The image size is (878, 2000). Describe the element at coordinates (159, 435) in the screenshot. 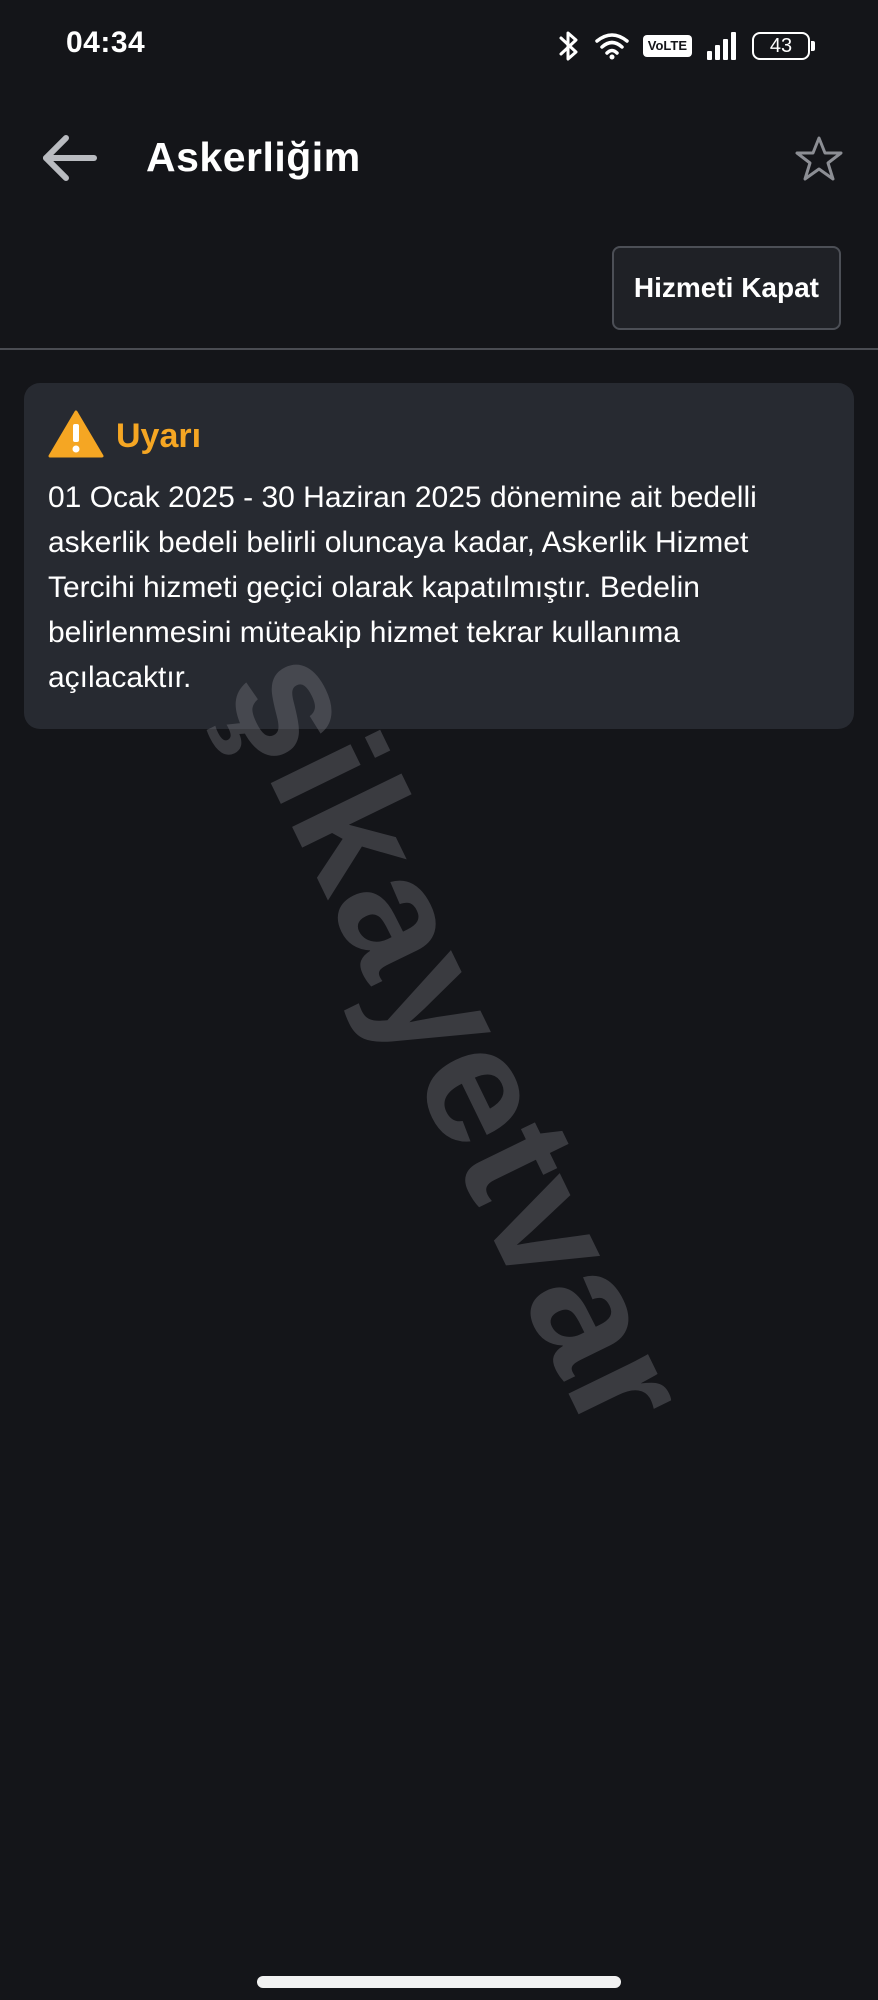

I see `alert-title: Uyarı` at that location.